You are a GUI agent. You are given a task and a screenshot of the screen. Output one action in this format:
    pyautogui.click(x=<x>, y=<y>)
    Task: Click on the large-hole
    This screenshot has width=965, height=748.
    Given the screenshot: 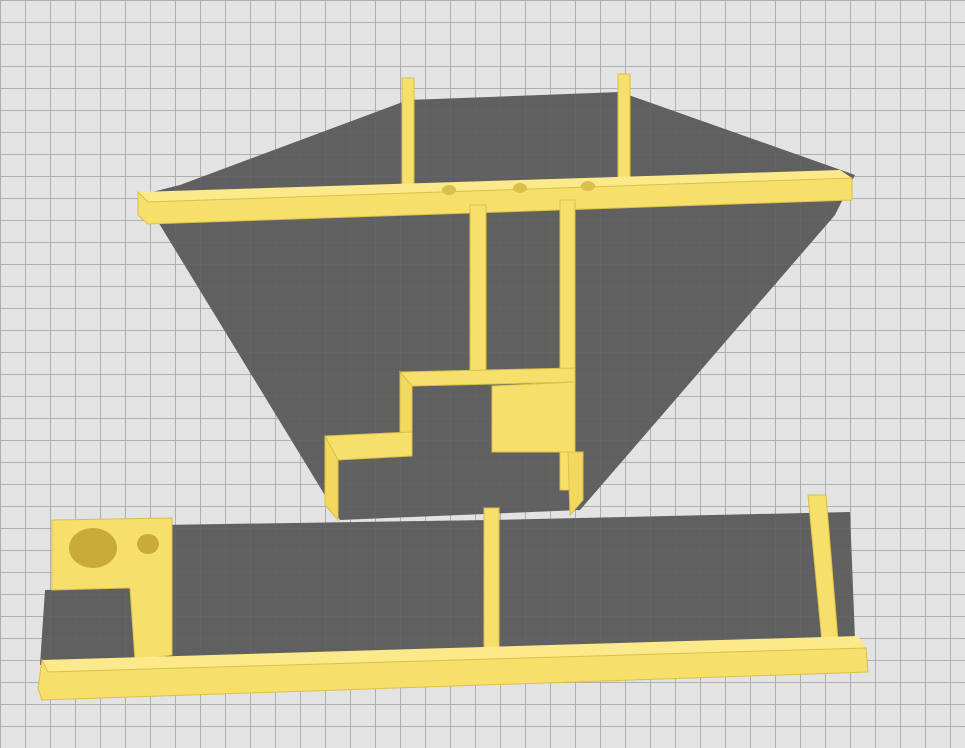 What is the action you would take?
    pyautogui.click(x=93, y=548)
    